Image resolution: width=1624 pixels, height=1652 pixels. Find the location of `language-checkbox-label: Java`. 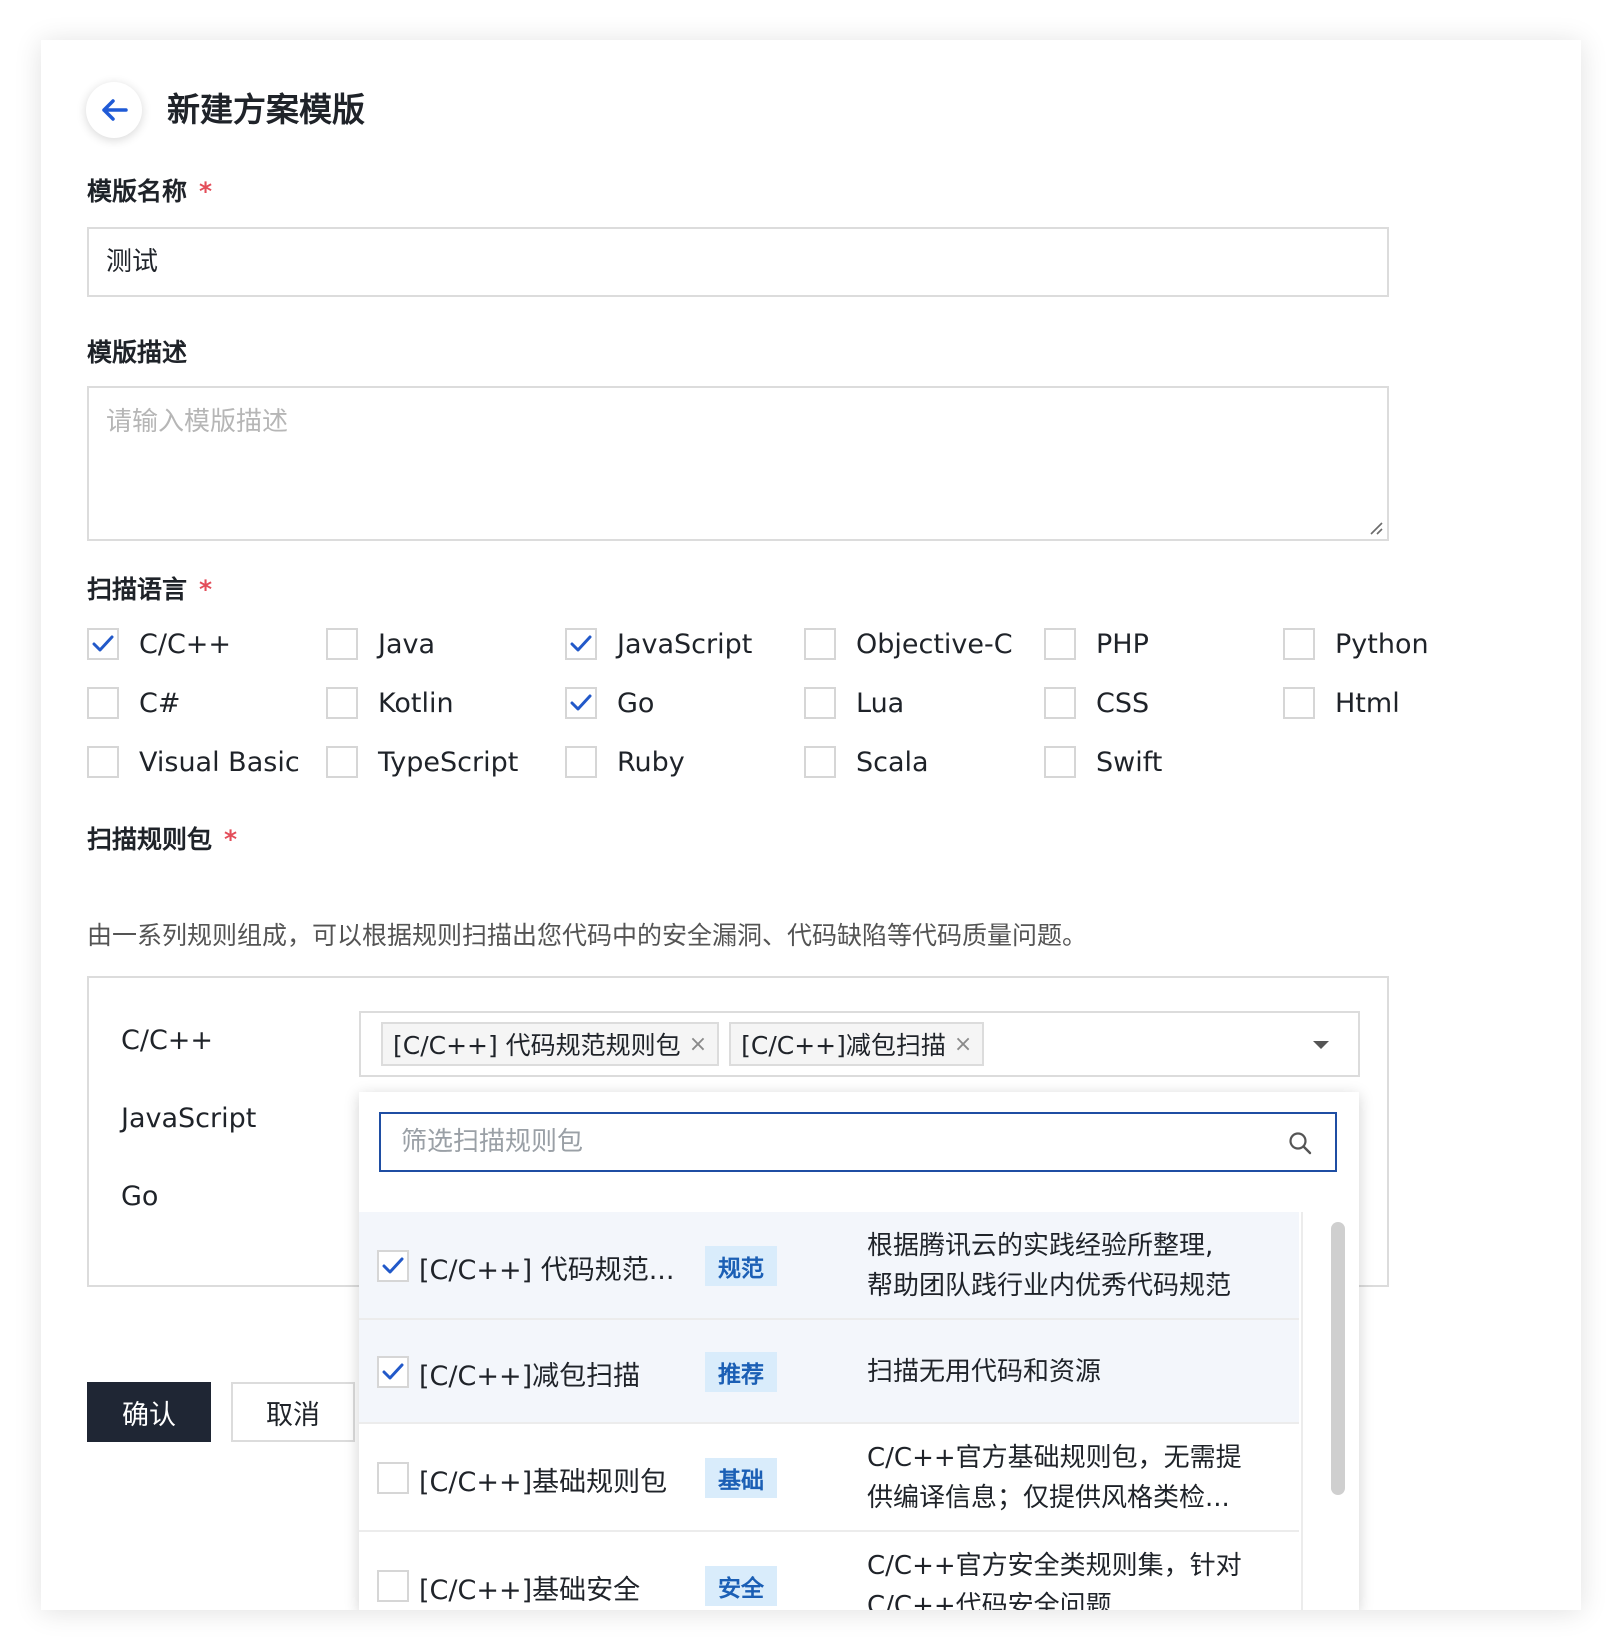

language-checkbox-label: Java is located at coordinates (407, 644).